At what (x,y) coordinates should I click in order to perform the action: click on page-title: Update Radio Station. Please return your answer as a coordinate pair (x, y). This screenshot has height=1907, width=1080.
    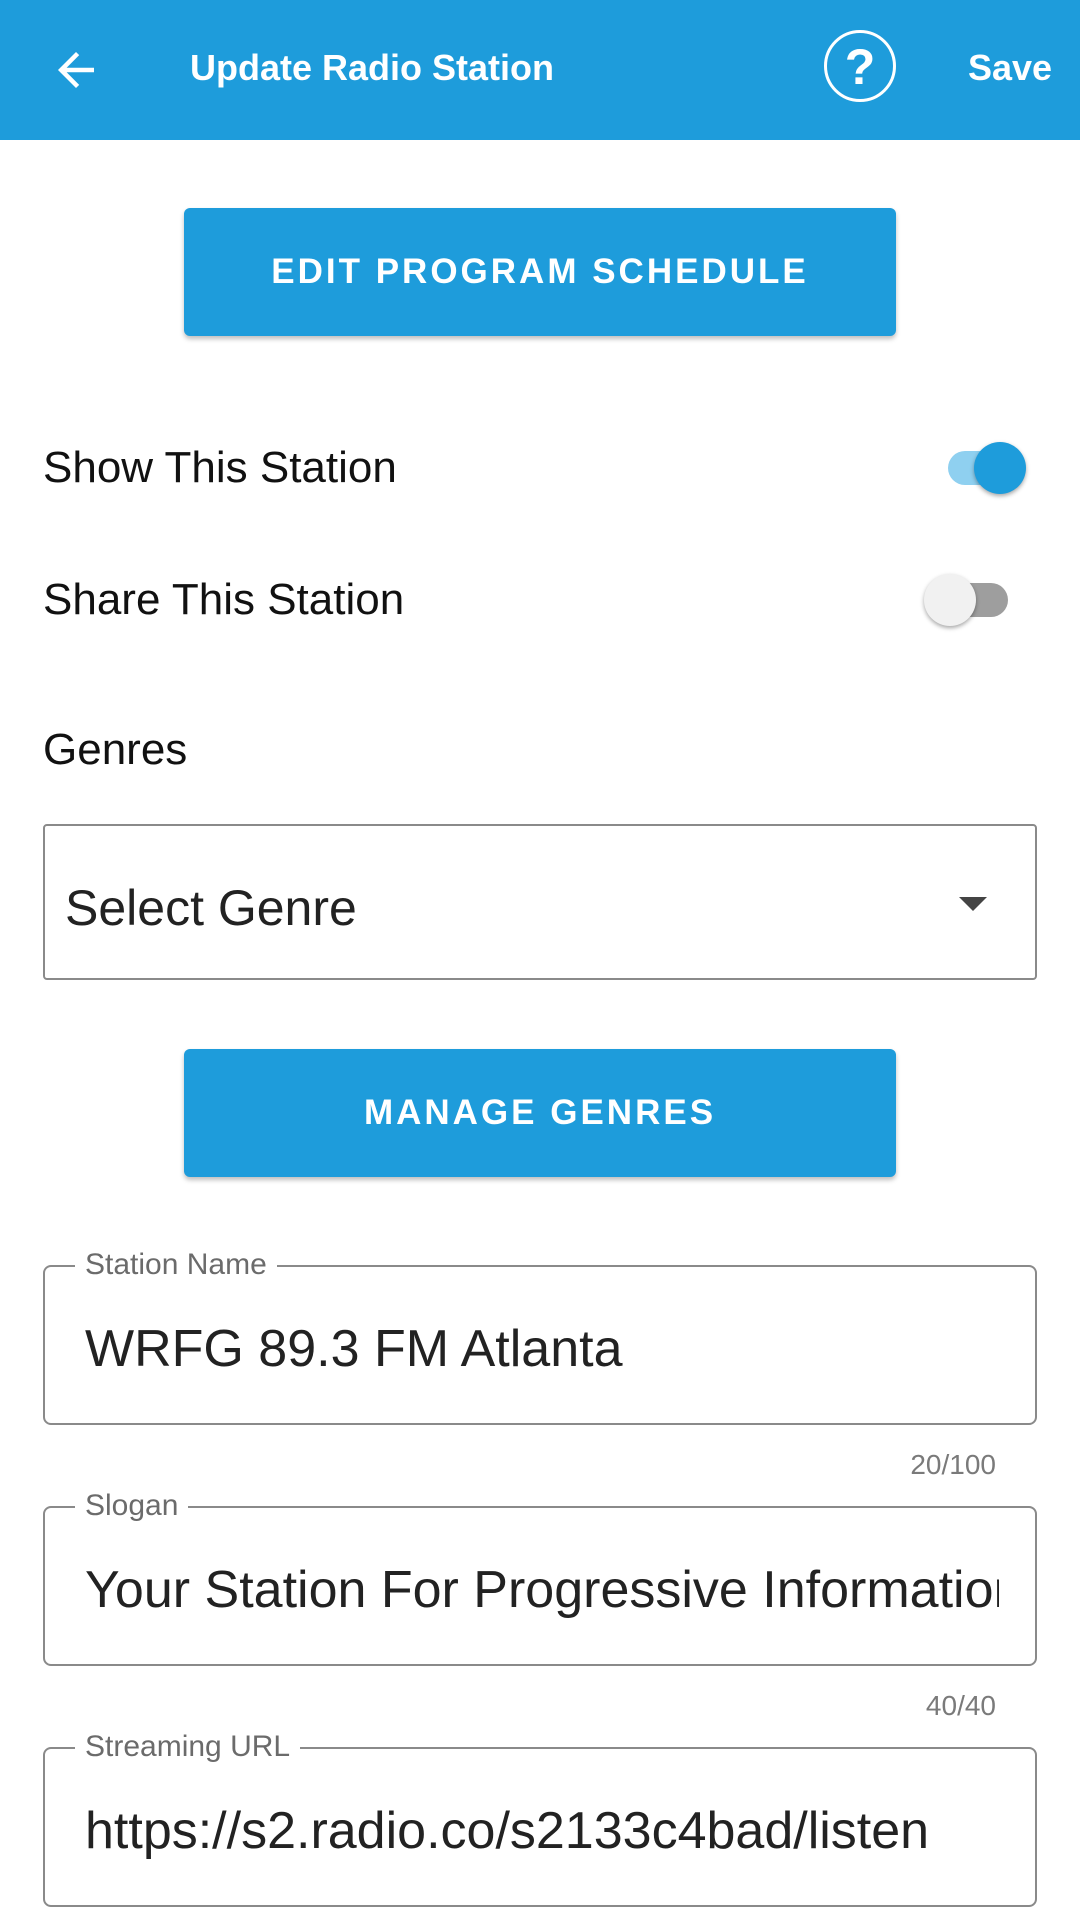
    Looking at the image, I should click on (372, 67).